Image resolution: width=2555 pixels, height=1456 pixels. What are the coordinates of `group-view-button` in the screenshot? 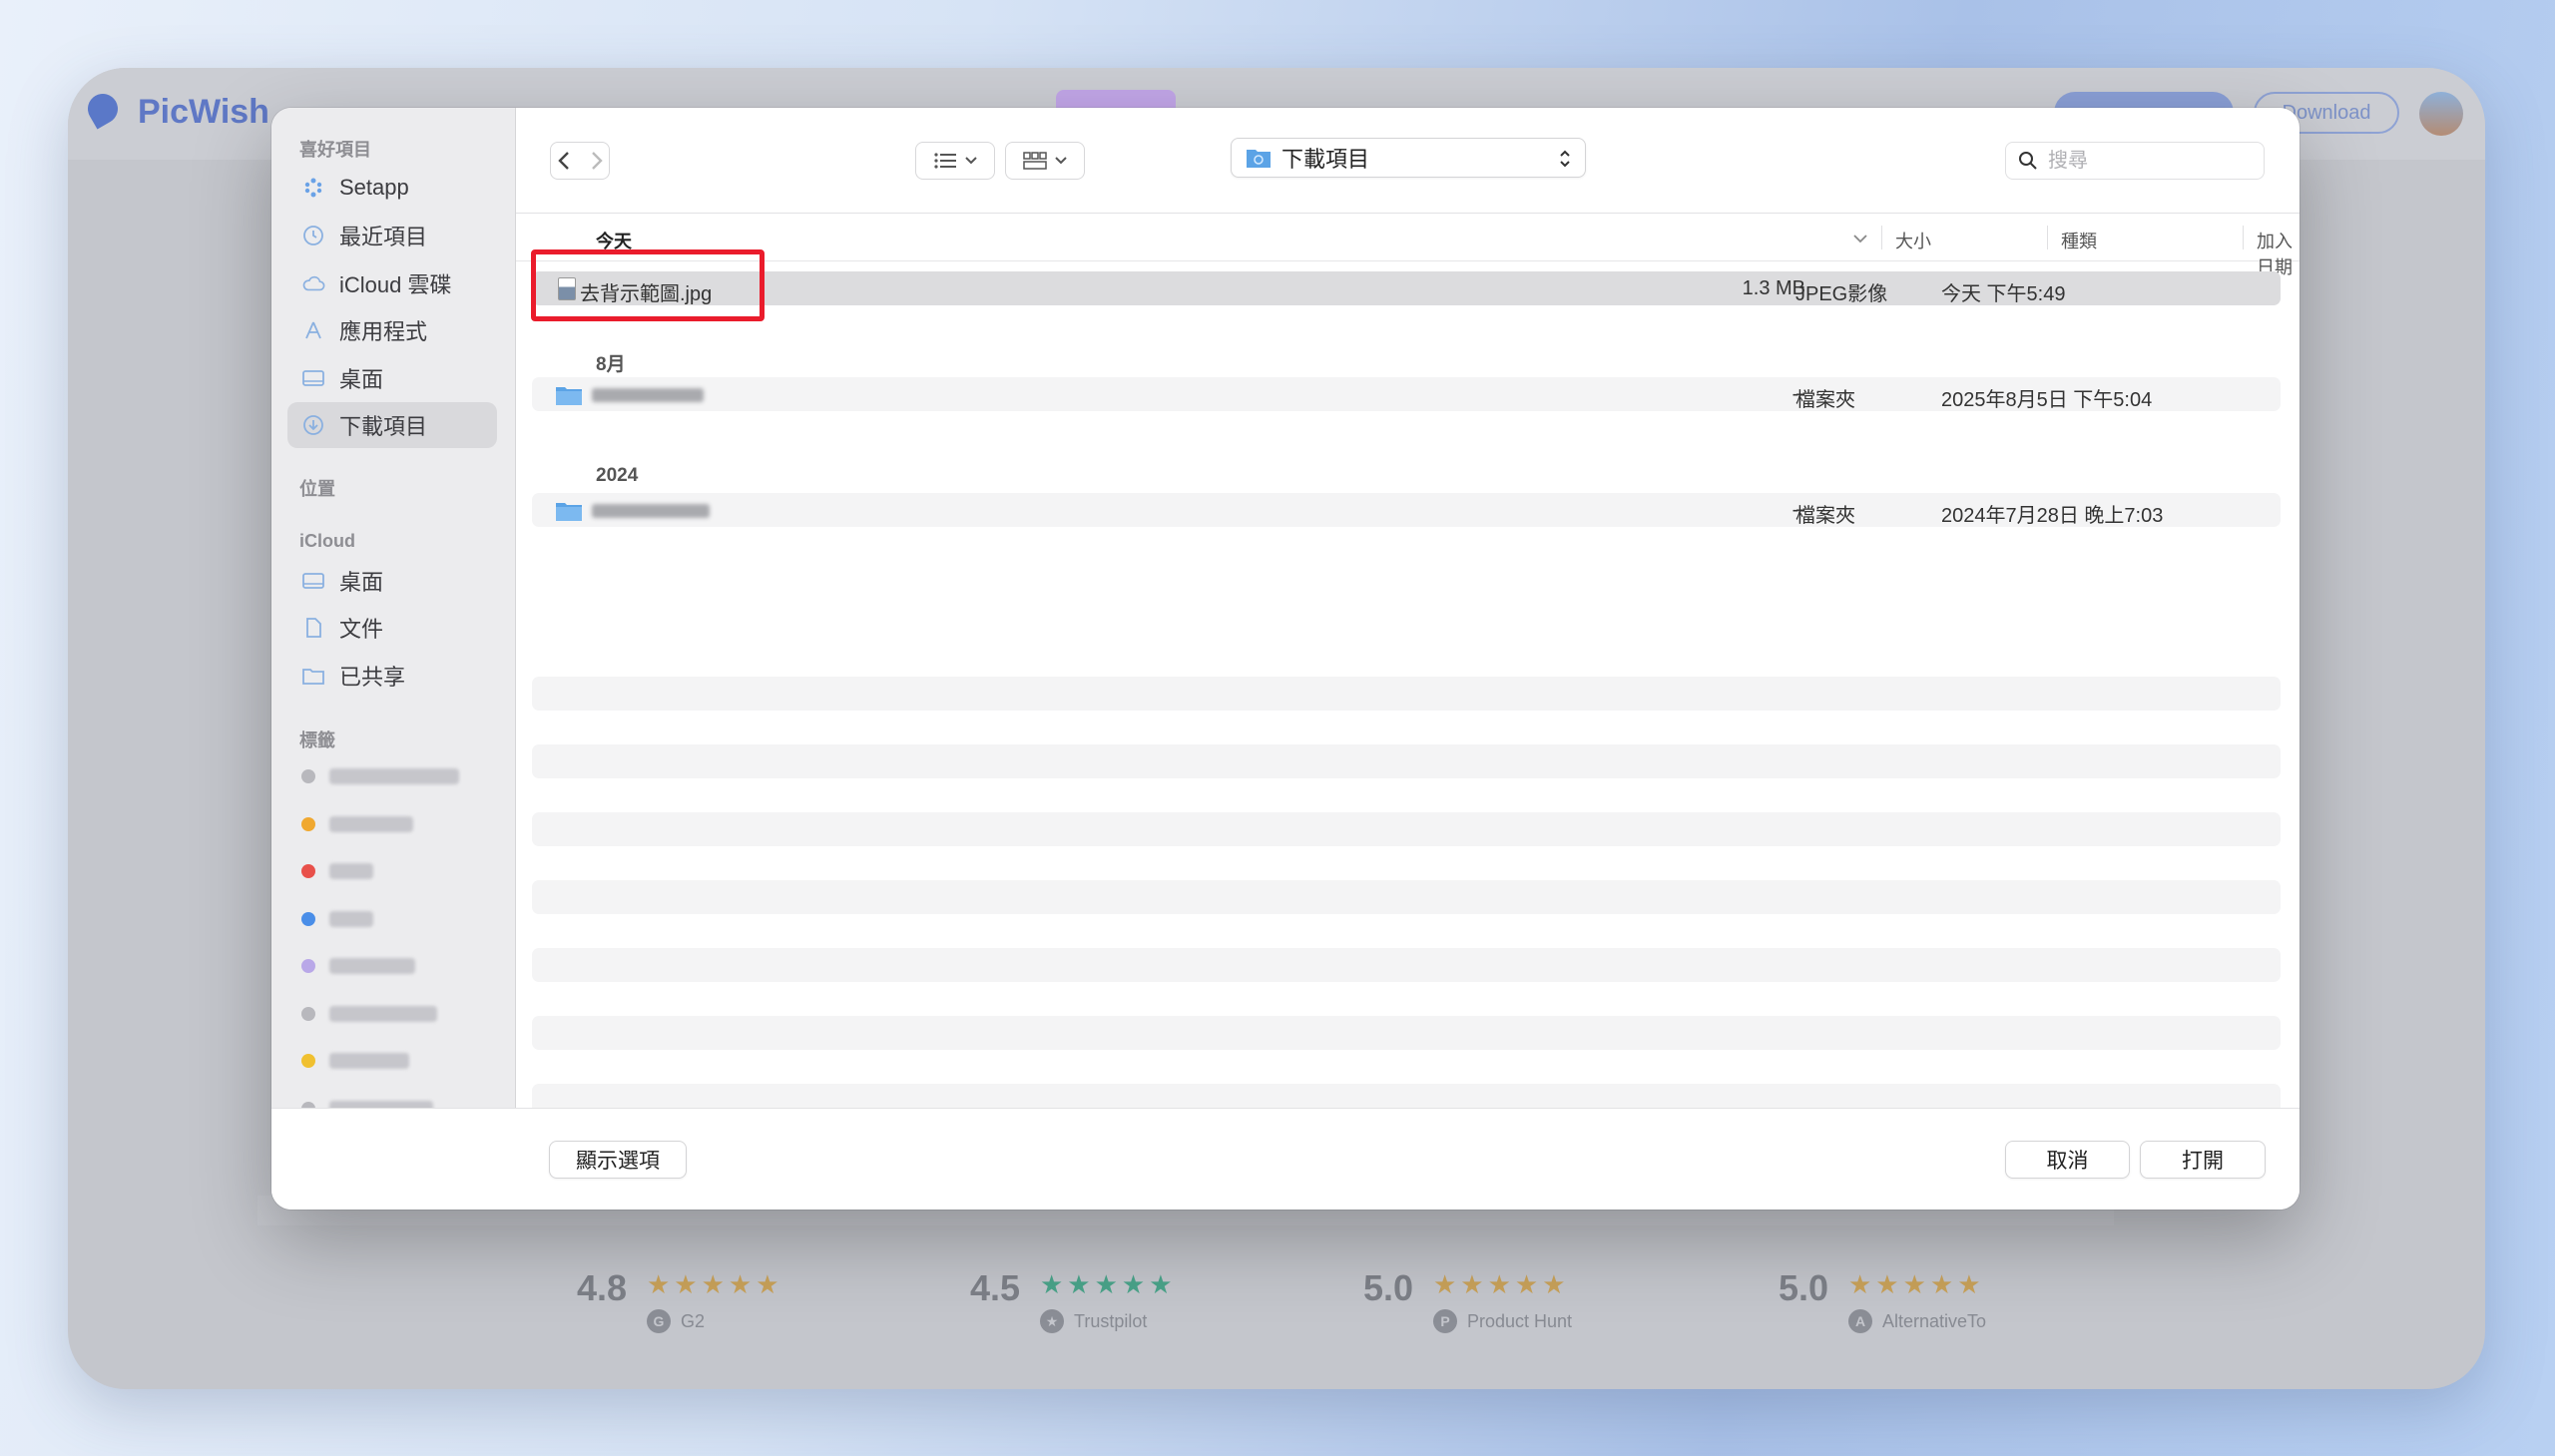 It's located at (1045, 161).